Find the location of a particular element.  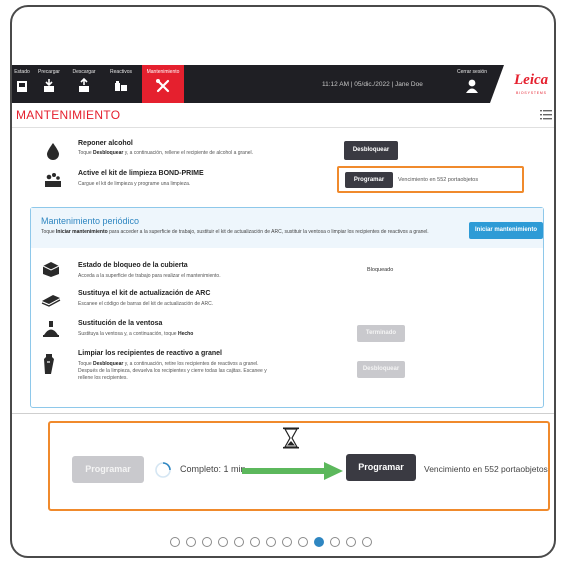

page-indicator is located at coordinates (271, 543).